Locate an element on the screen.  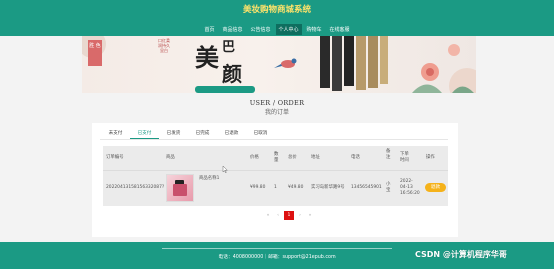
pager-next: › is located at coordinates (300, 215).